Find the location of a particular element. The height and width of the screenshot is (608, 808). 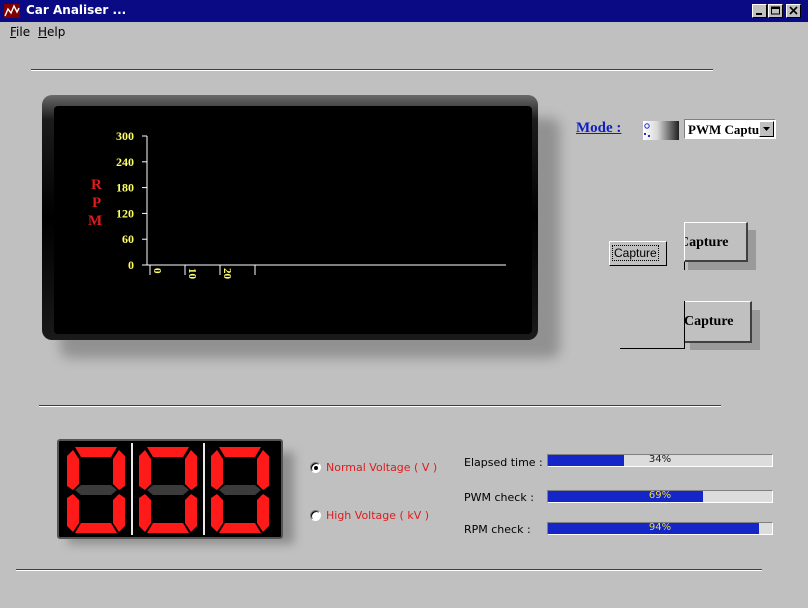

elapsed-time-text: 34% is located at coordinates (660, 459).